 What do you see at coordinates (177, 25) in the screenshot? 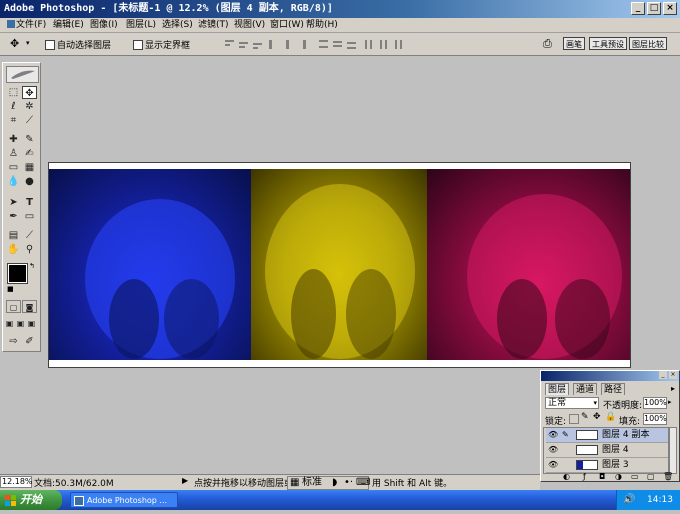
I see `menu-select: 选择(S)` at bounding box center [177, 25].